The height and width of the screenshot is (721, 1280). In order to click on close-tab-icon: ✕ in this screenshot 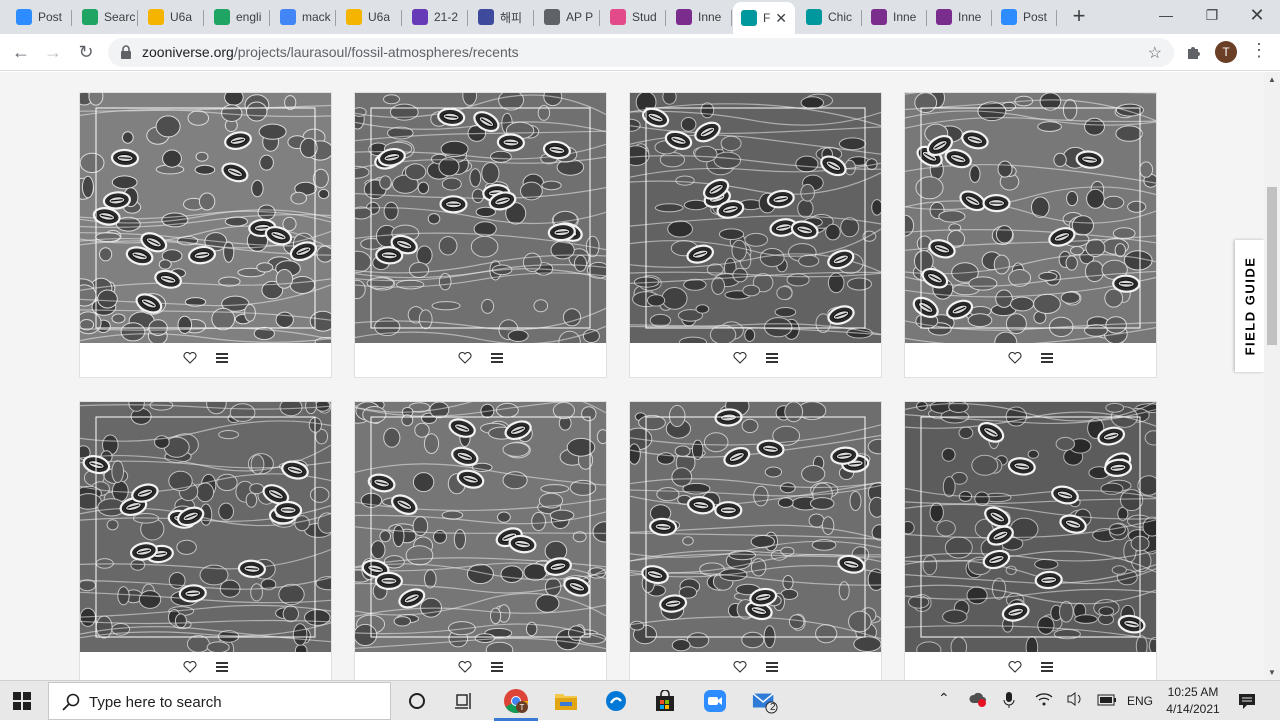, I will do `click(781, 18)`.